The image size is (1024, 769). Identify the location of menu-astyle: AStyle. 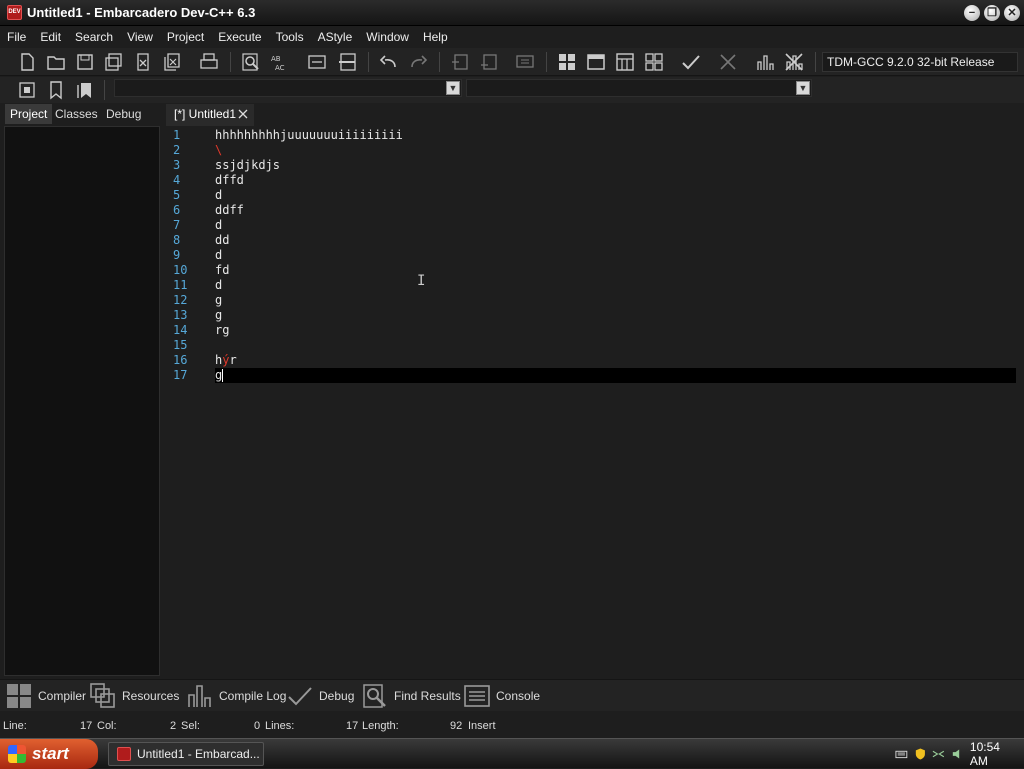
(335, 37).